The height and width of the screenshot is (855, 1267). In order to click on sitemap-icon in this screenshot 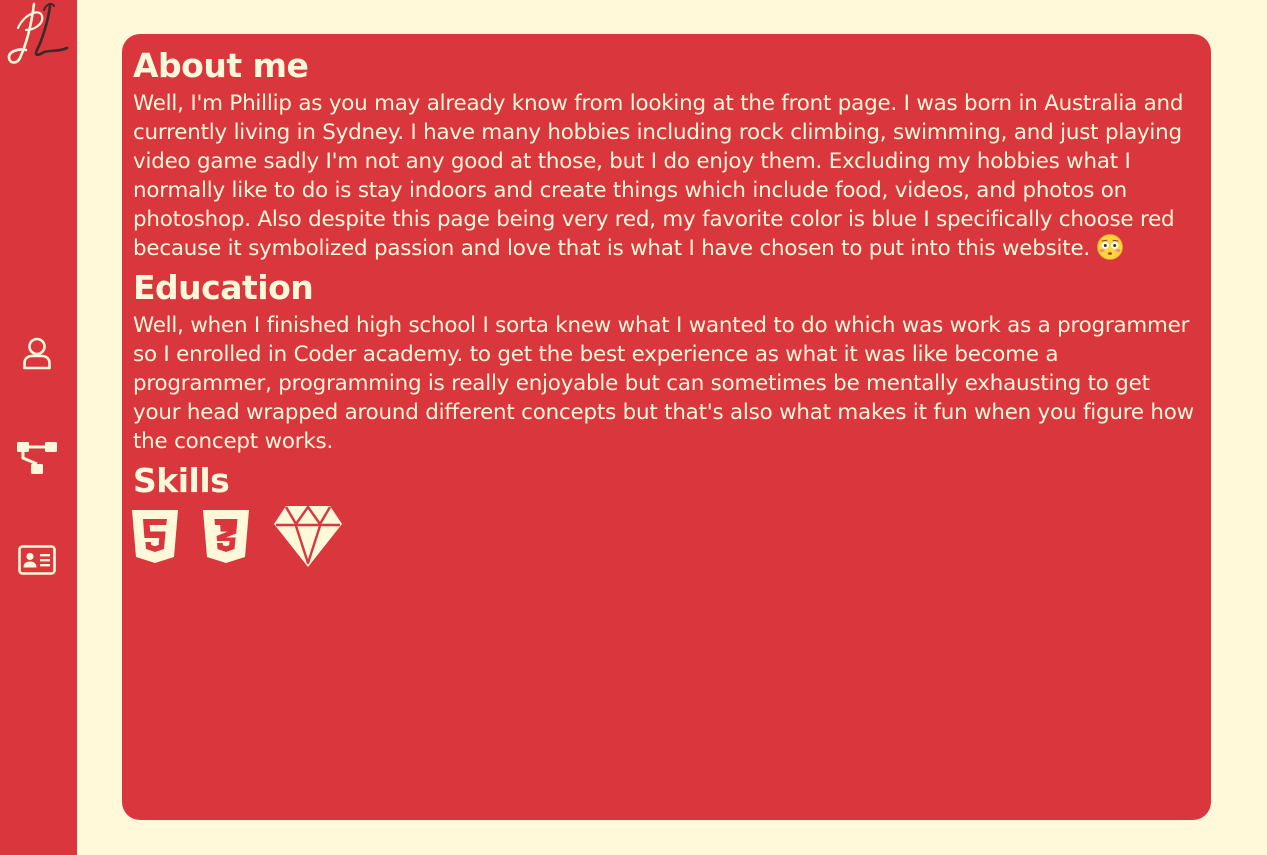, I will do `click(37, 458)`.